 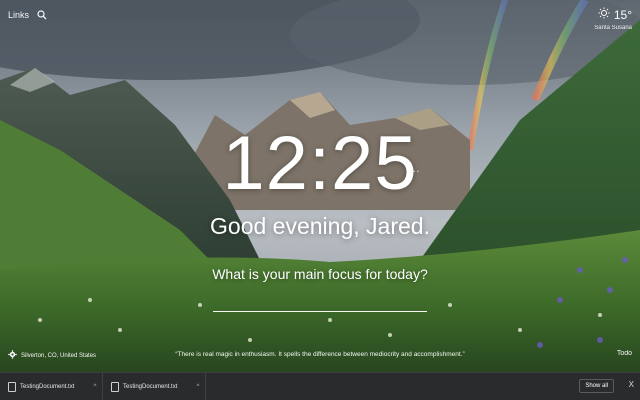 What do you see at coordinates (604, 15) in the screenshot?
I see `sun-icon` at bounding box center [604, 15].